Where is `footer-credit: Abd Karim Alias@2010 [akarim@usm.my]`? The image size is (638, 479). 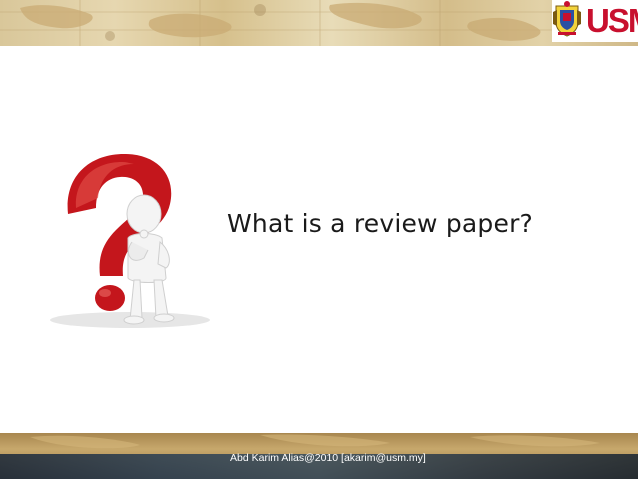
footer-credit: Abd Karim Alias@2010 [akarim@usm.my] is located at coordinates (328, 458).